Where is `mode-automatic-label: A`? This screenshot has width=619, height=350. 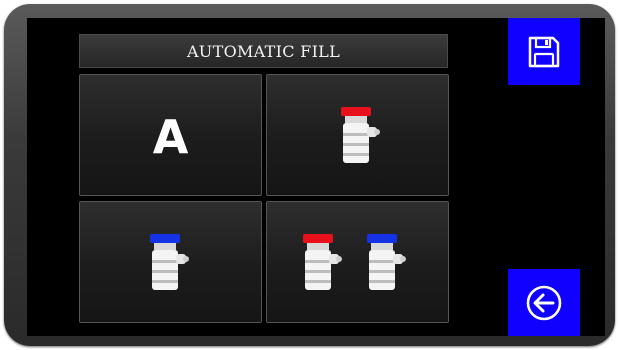
mode-automatic-label: A is located at coordinates (170, 137).